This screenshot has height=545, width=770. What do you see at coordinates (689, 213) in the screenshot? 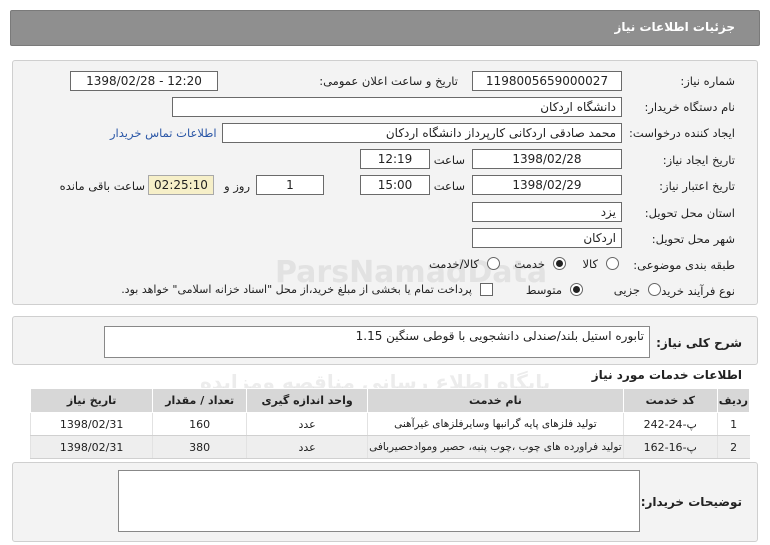
I see `province-label: استان محل تحویل:` at bounding box center [689, 213].